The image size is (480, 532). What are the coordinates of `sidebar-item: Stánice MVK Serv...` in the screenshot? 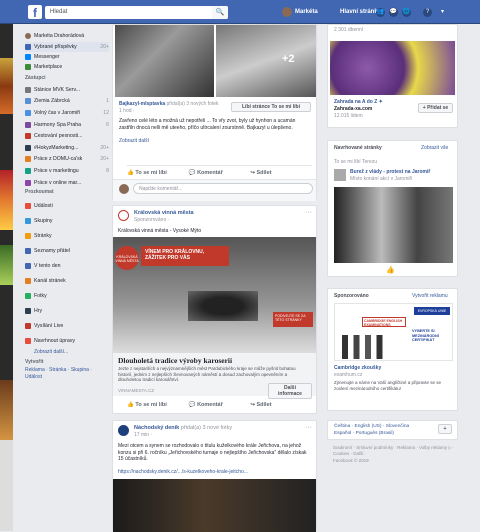 It's located at (67, 90).